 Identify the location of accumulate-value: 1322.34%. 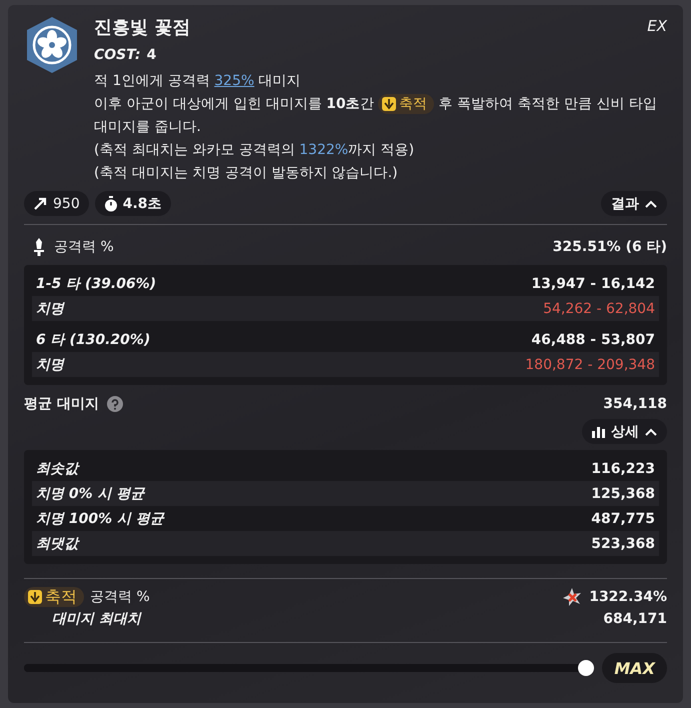
(628, 597).